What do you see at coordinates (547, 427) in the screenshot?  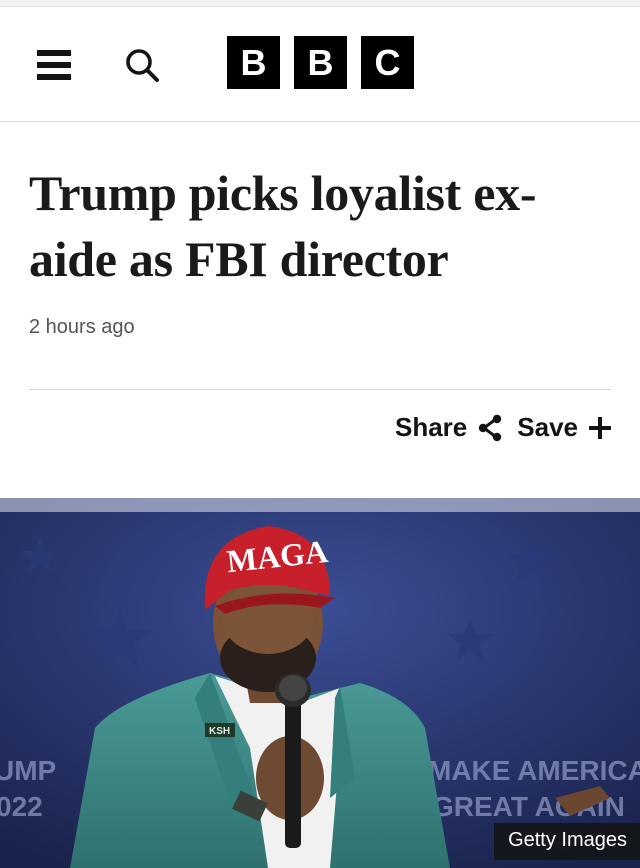 I see `save-label: Save` at bounding box center [547, 427].